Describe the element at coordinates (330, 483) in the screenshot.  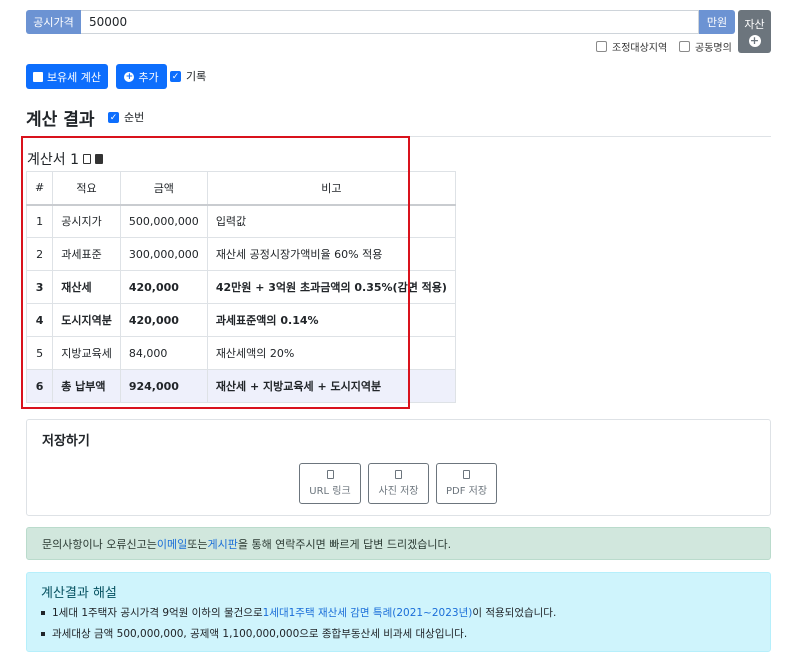
I see `url-link-button: URL 링크` at that location.